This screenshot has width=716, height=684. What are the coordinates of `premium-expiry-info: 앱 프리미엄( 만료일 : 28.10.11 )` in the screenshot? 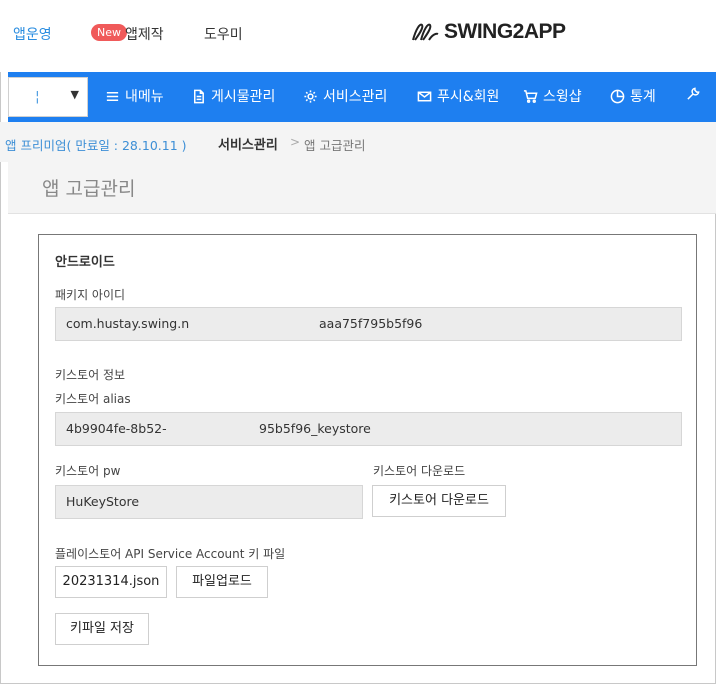 It's located at (96, 145).